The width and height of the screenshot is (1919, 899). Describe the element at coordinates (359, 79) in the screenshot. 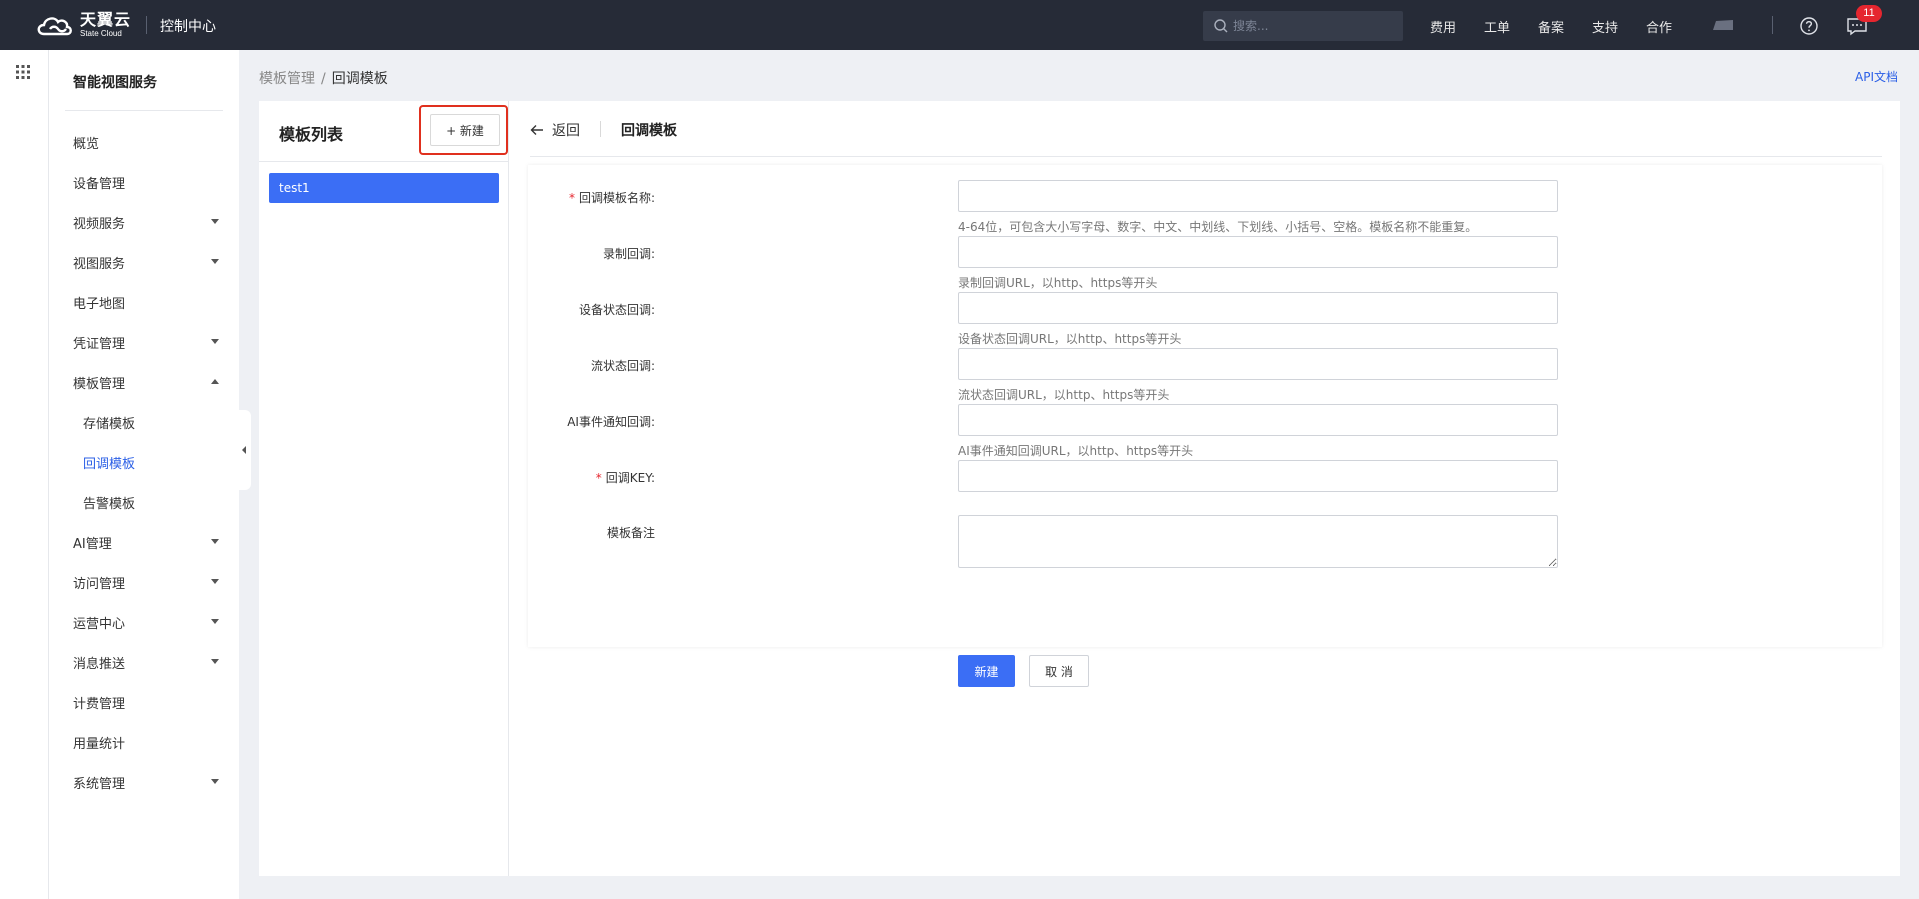

I see `breadcrumb-current: 回调模板` at that location.